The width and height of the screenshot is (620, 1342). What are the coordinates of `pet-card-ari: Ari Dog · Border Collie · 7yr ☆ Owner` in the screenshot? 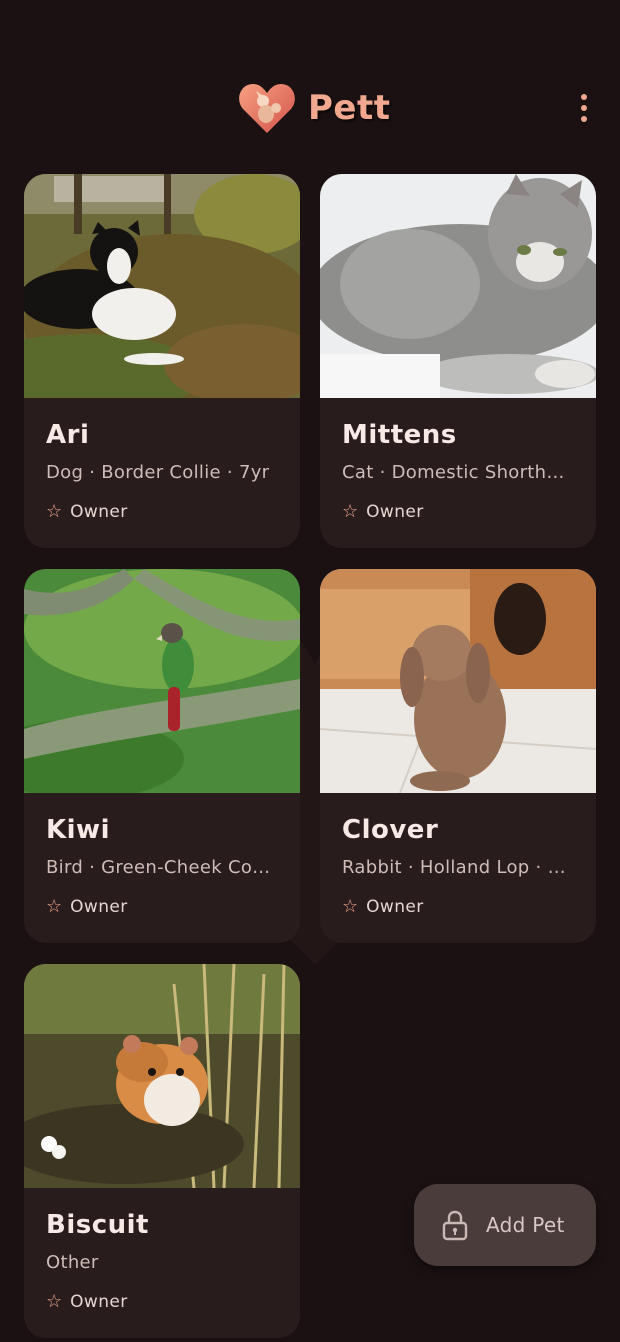 It's located at (162, 361).